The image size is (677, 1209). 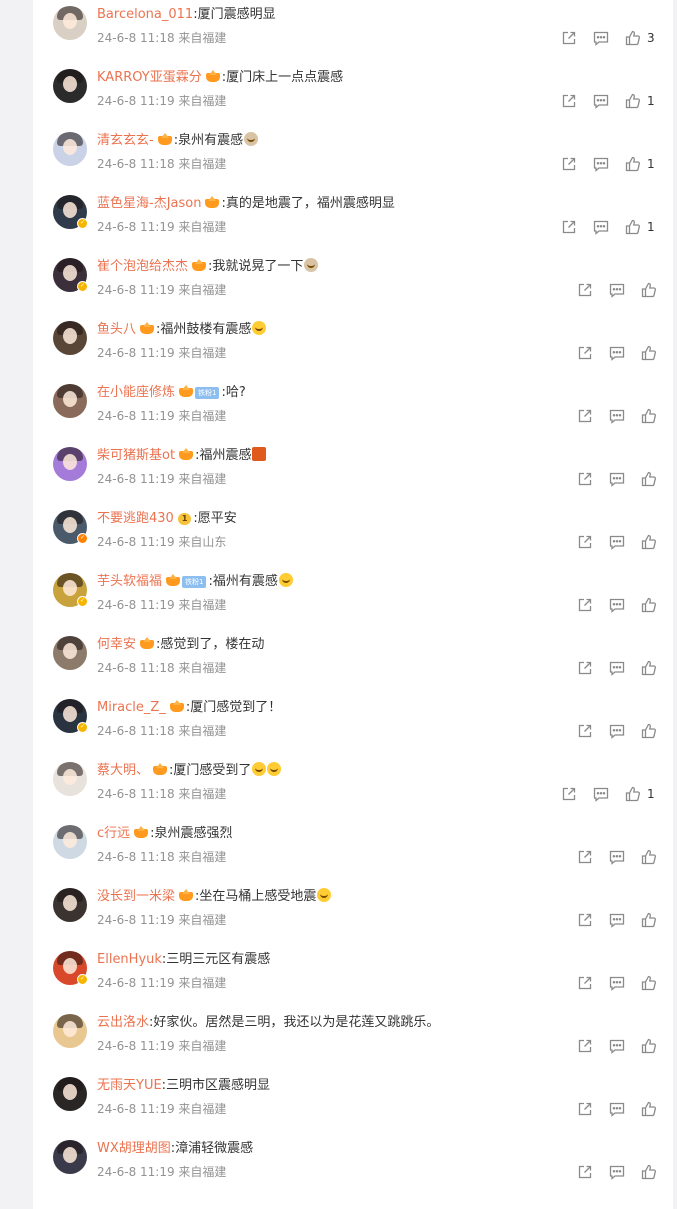 I want to click on commenter-name: 在小能座修炼, so click(x=136, y=392).